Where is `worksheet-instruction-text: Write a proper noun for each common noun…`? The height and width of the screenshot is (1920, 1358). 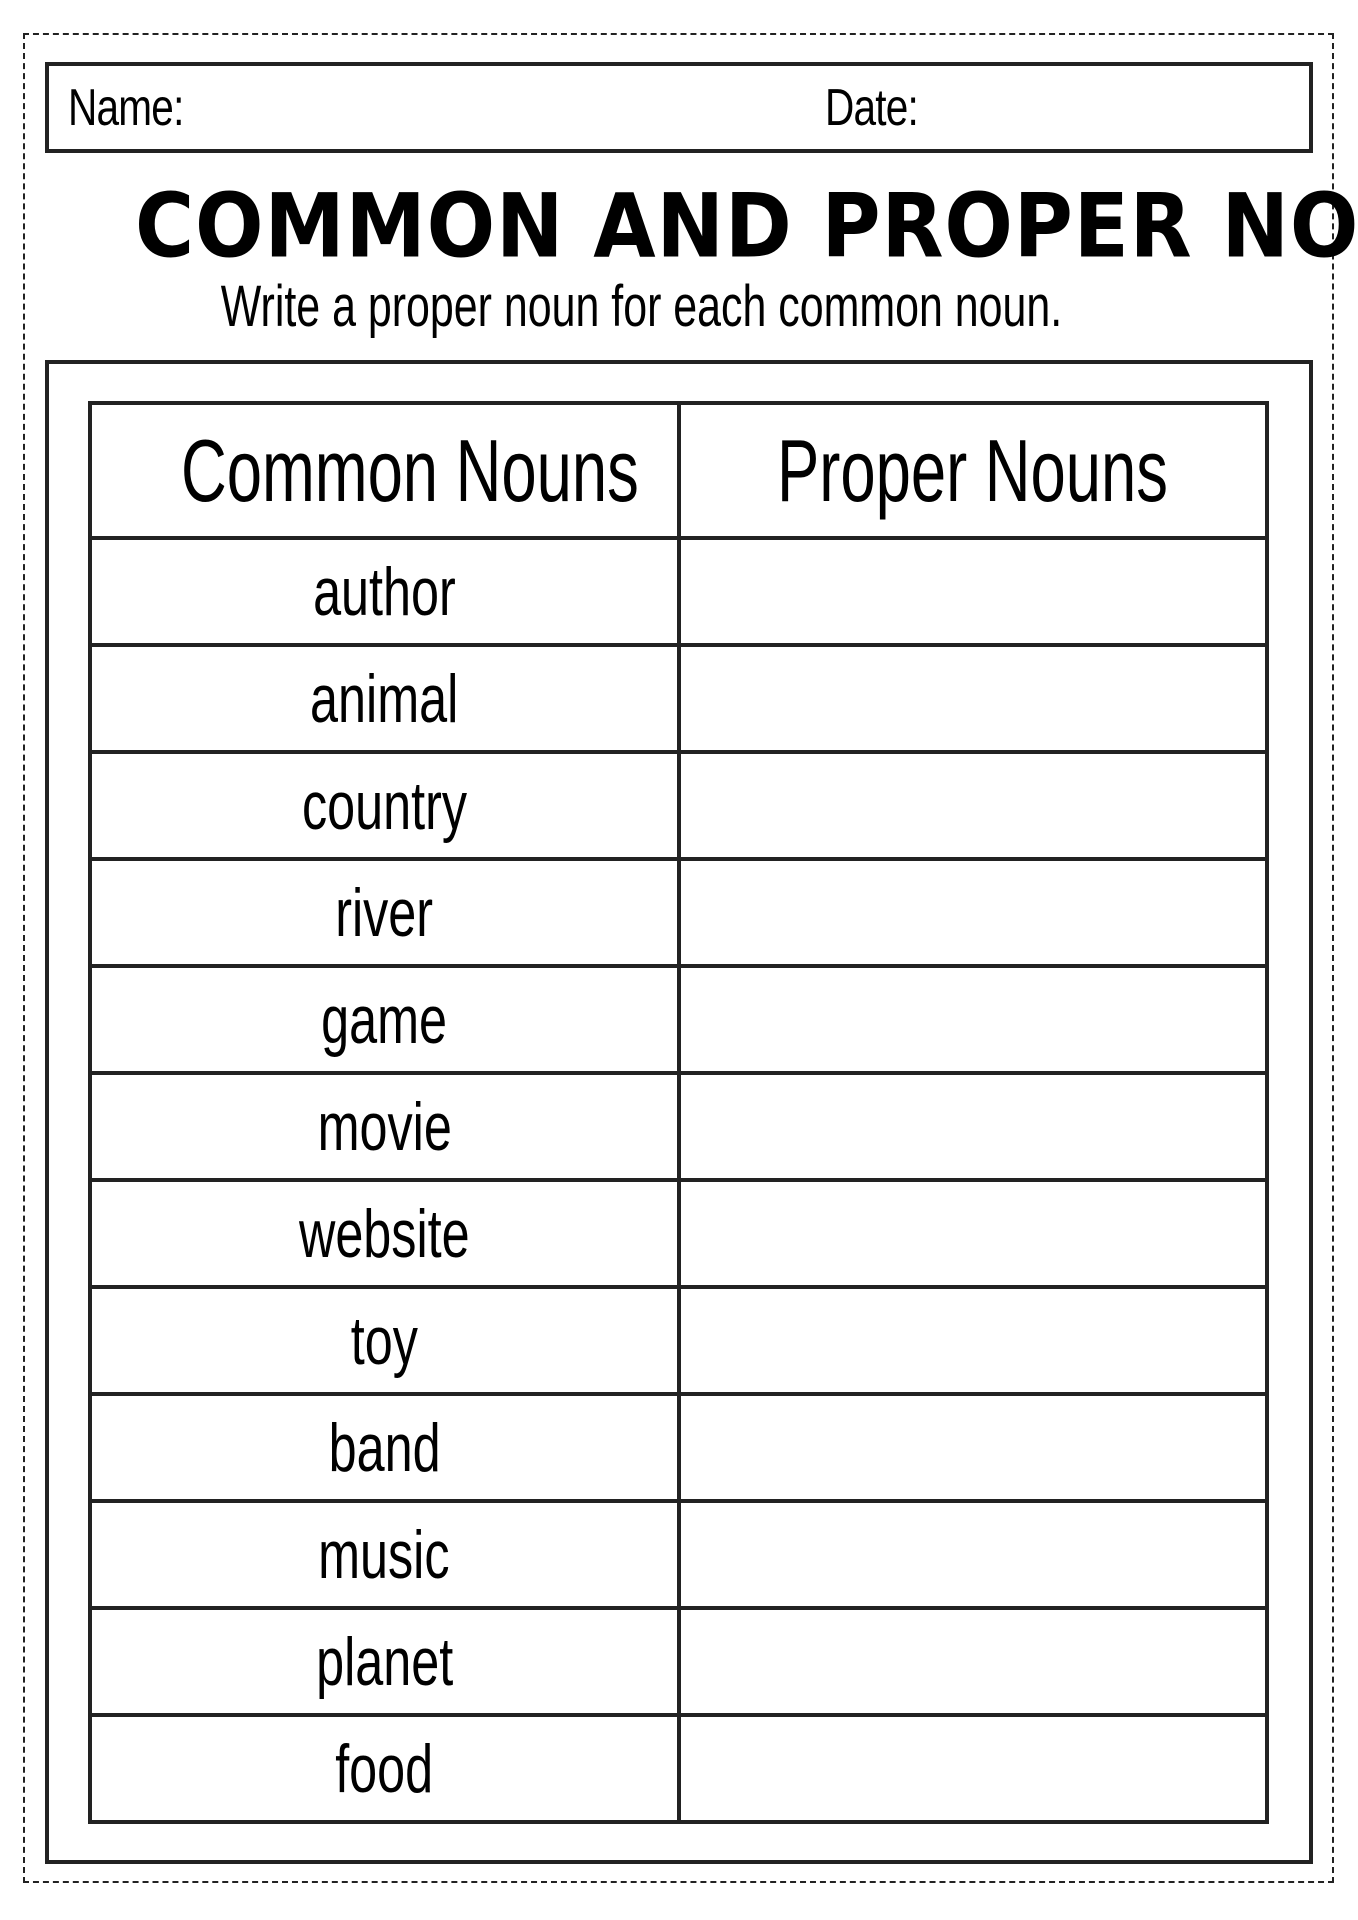 worksheet-instruction-text: Write a proper noun for each common noun… is located at coordinates (642, 306).